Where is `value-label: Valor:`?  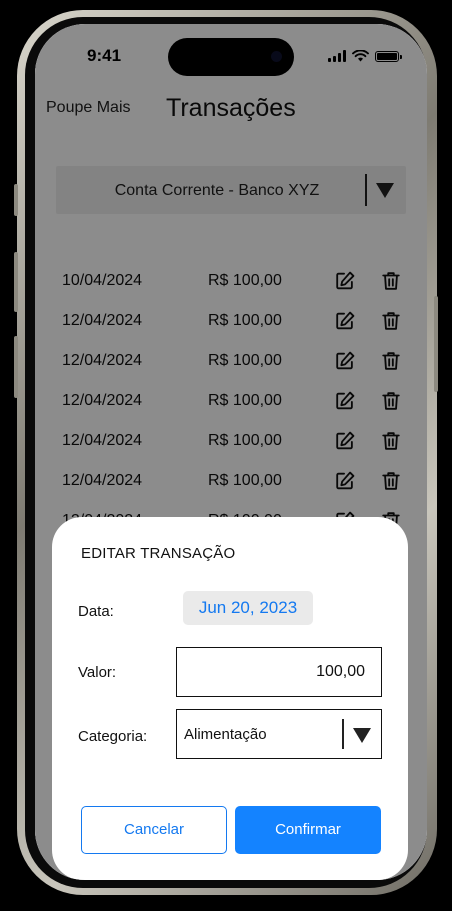
value-label: Valor: is located at coordinates (97, 672).